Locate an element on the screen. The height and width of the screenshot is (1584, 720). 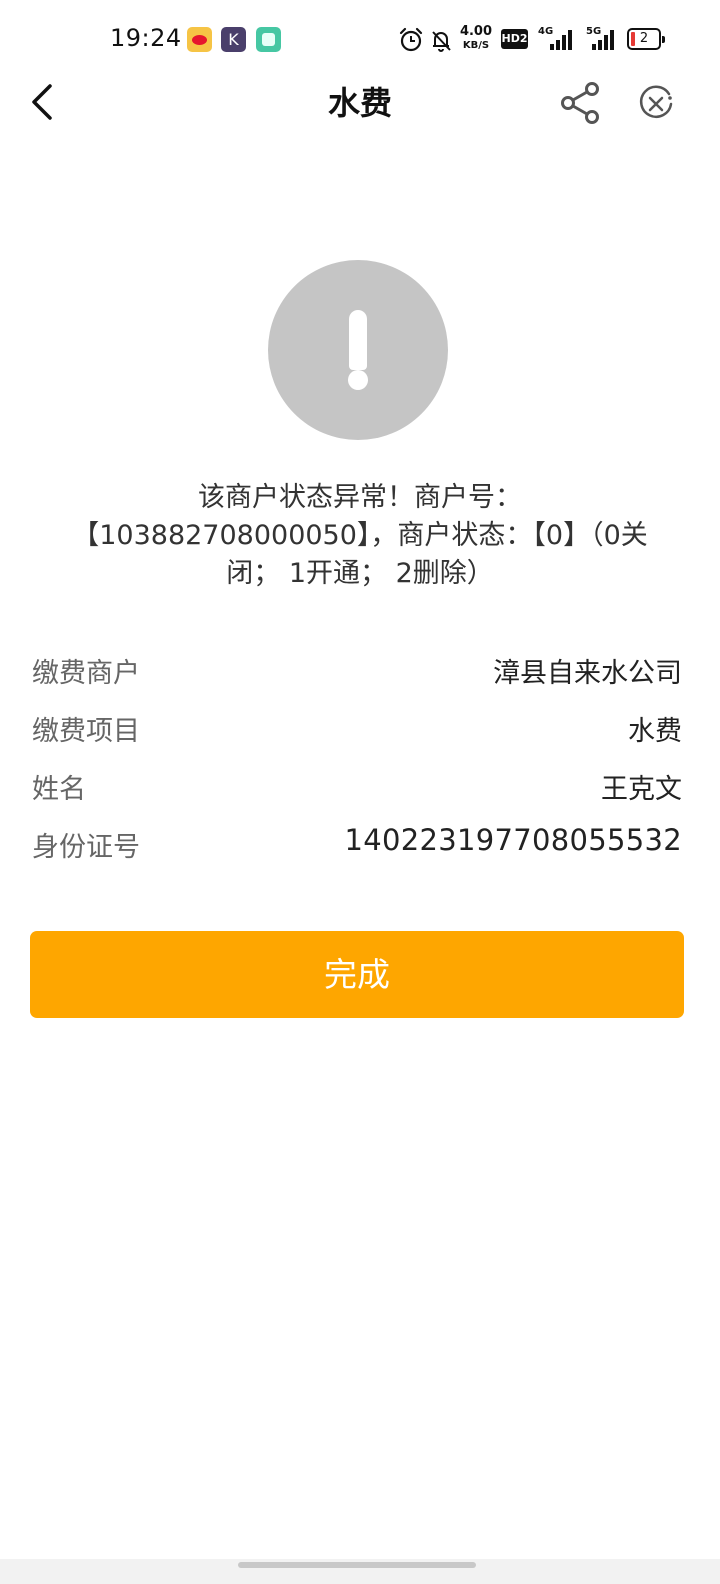
back-button is located at coordinates (44, 102).